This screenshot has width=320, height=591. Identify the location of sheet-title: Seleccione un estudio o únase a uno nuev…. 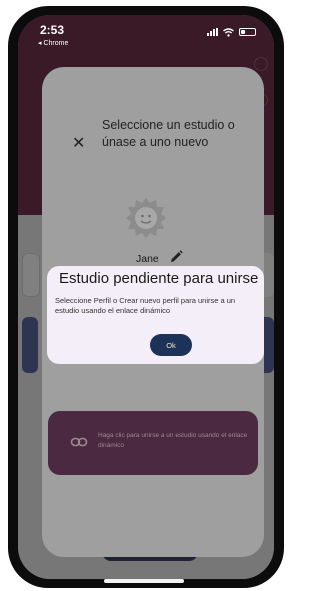
(168, 133).